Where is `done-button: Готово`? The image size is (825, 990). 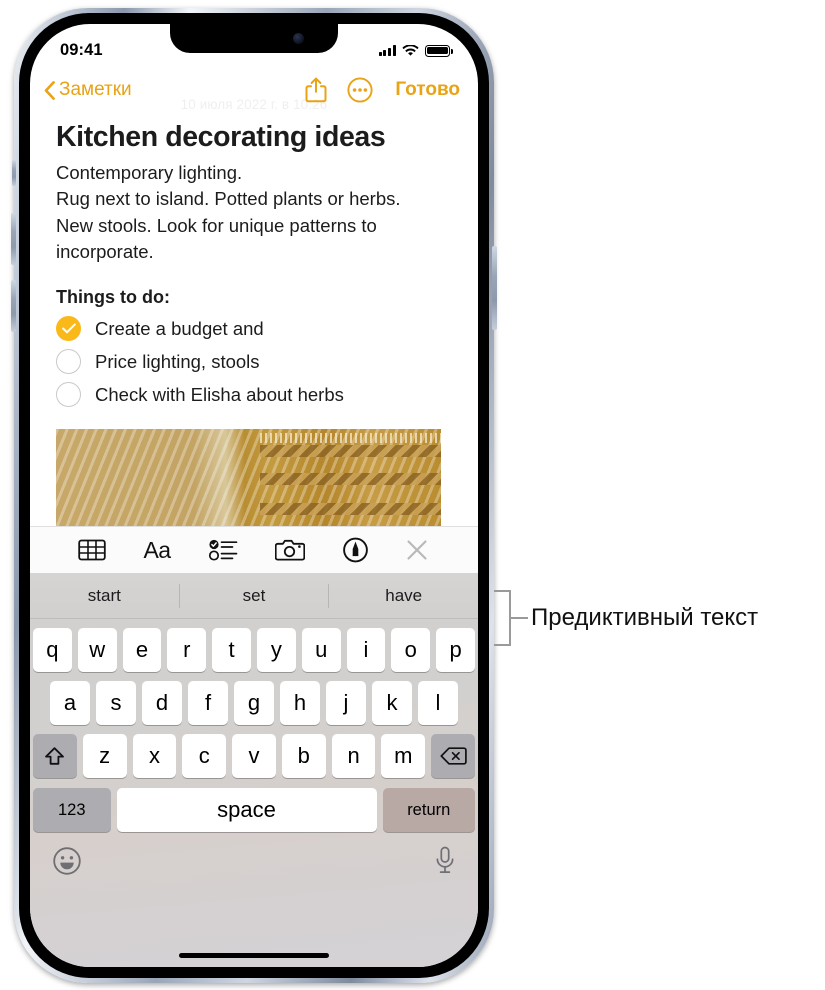 done-button: Готово is located at coordinates (427, 90).